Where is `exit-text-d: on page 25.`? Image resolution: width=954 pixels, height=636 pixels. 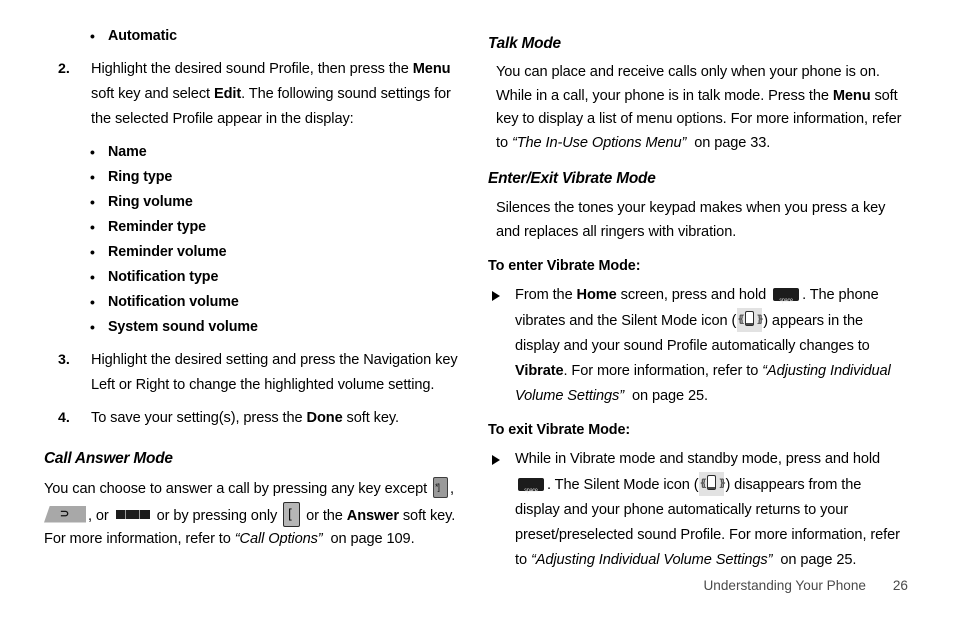
exit-text-d: on page 25. is located at coordinates (816, 560).